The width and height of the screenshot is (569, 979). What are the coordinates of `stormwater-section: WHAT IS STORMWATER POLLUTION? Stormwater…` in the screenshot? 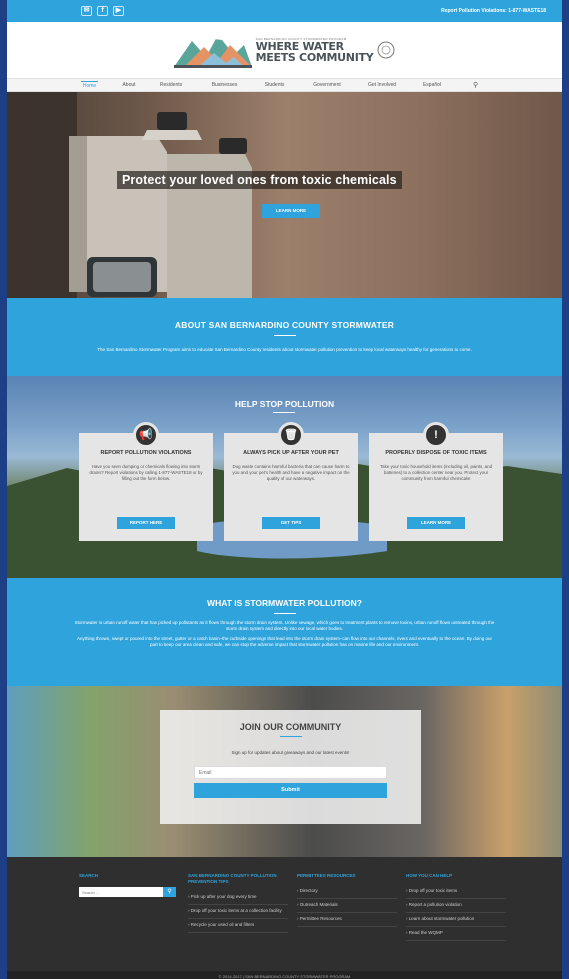 It's located at (284, 632).